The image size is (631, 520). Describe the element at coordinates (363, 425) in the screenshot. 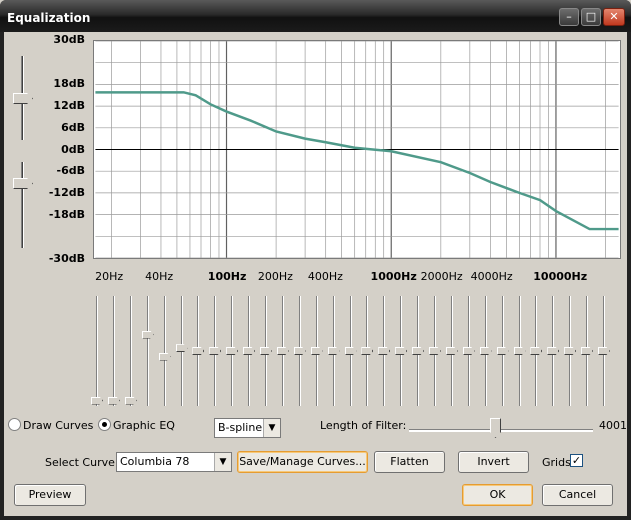

I see `length-of-filter-label: Length of Filter:` at that location.